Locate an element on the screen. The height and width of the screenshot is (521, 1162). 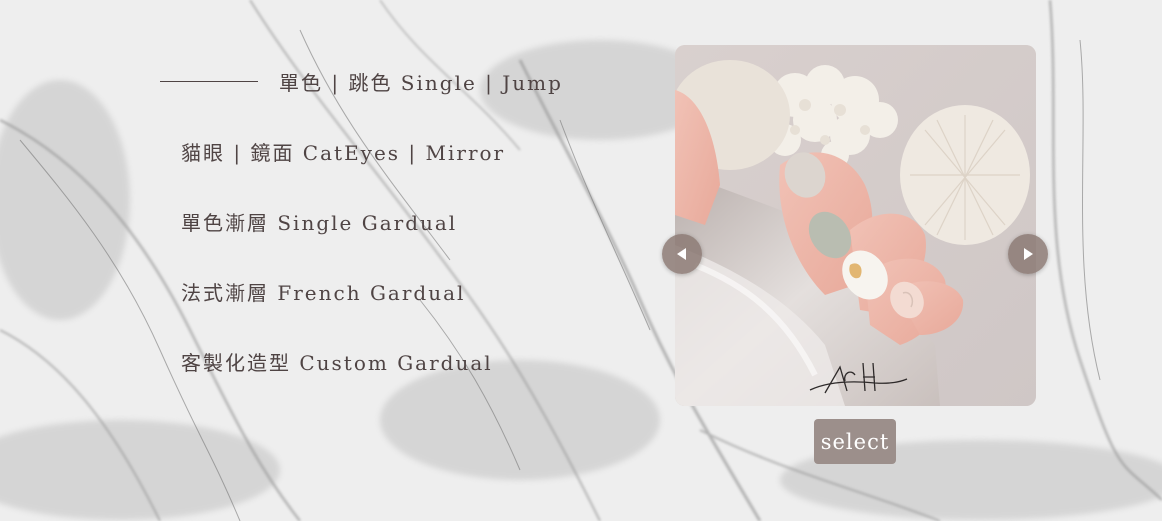
carousel-prev-button is located at coordinates (682, 254).